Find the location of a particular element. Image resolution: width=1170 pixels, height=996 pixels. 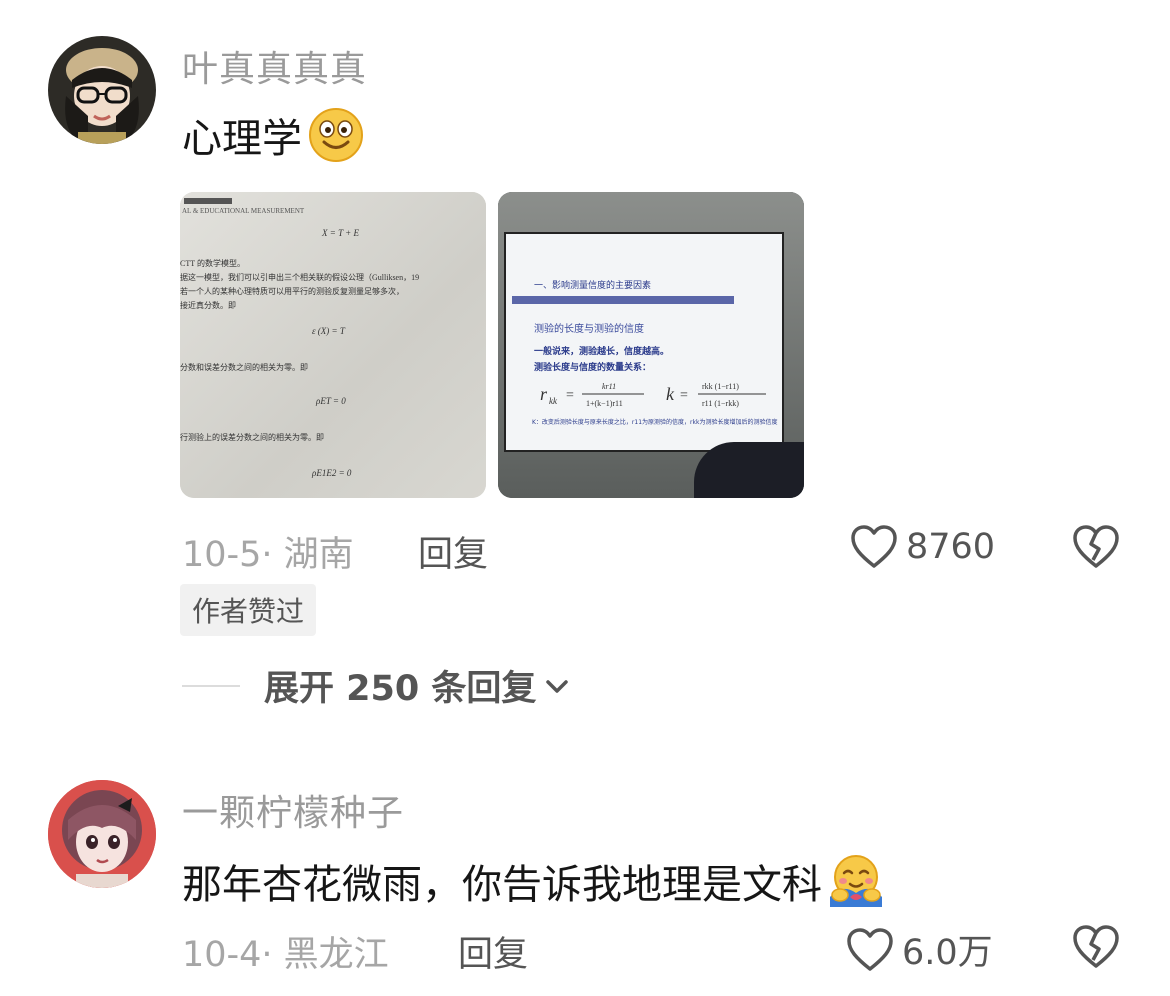

comment-text-content: 心理学 is located at coordinates (242, 139).